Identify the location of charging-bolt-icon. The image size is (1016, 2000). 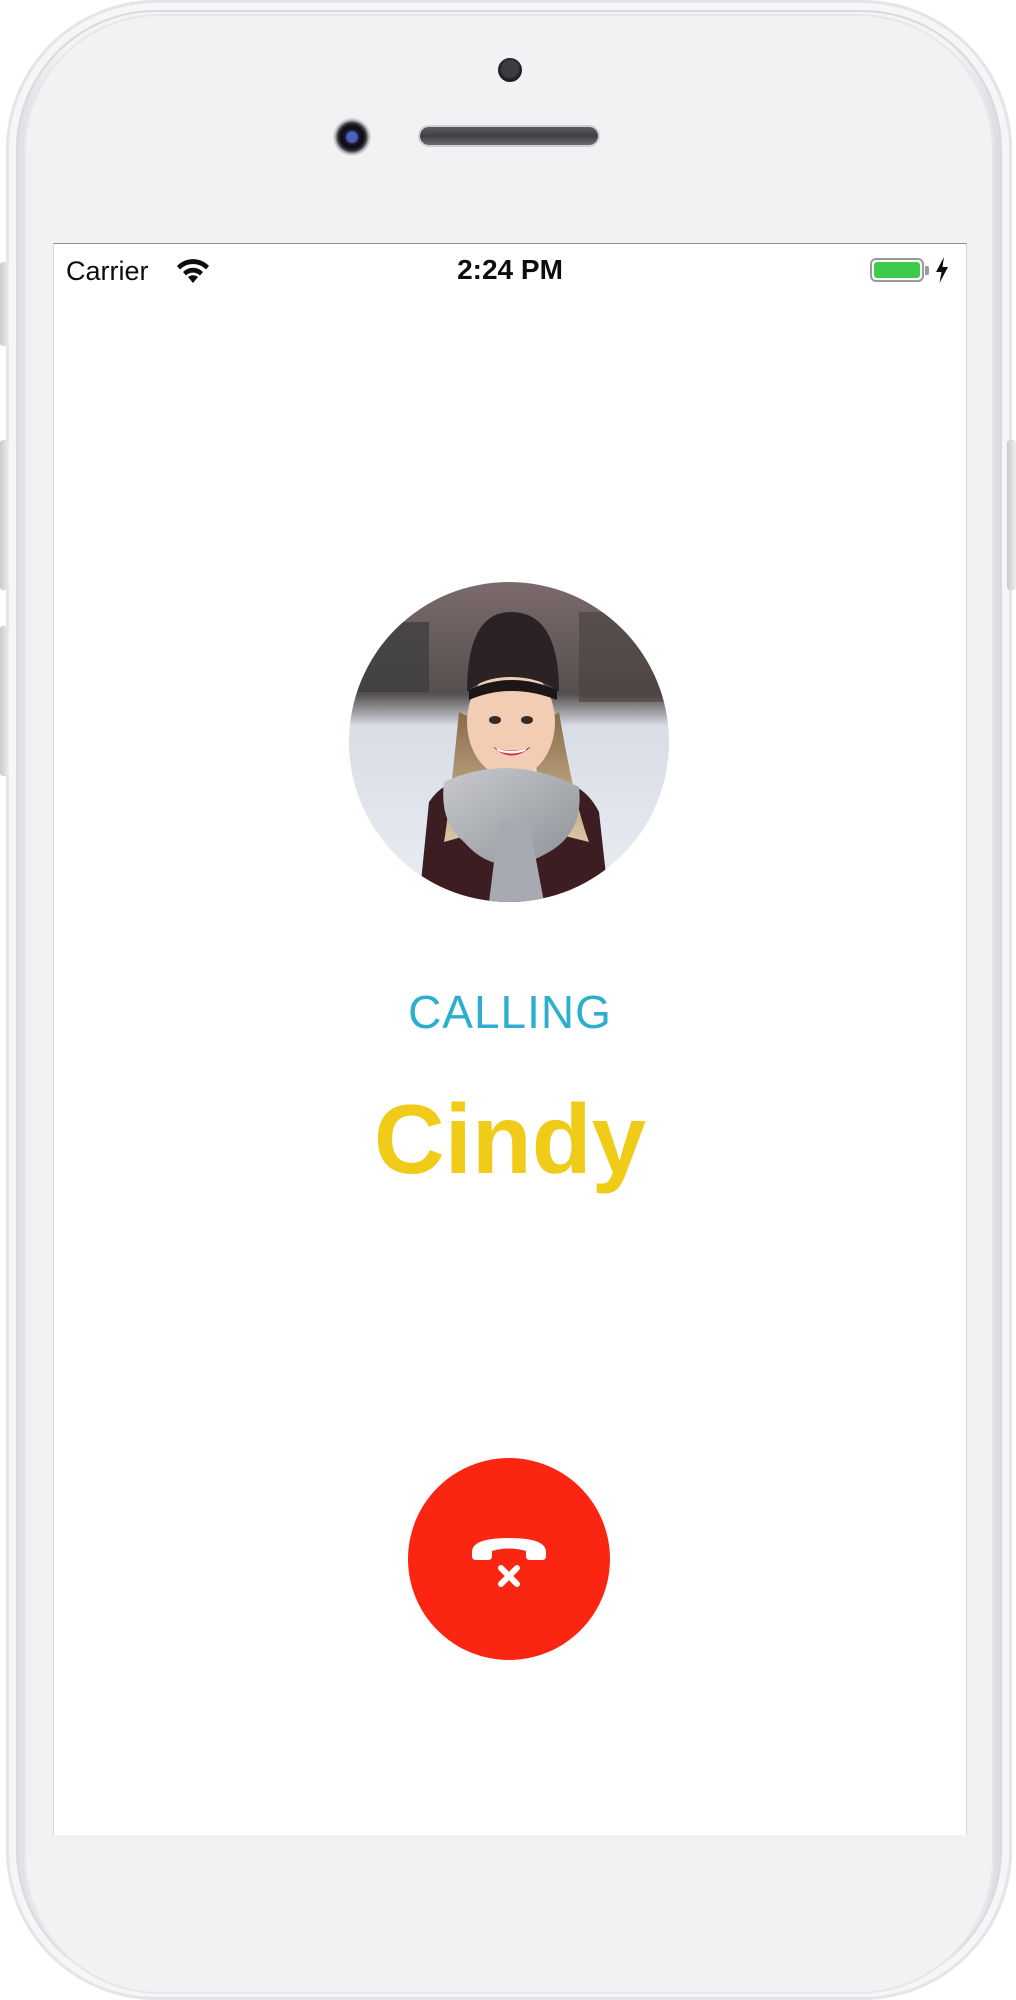
(942, 270).